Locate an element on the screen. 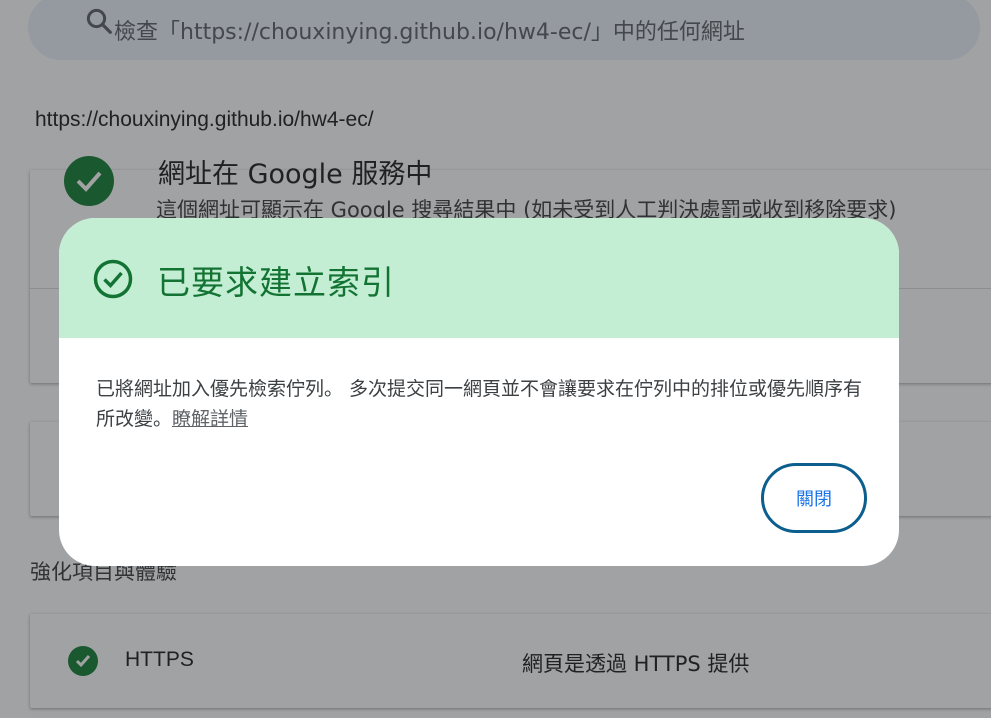  dialog-title: 已要求建立索引 is located at coordinates (276, 282).